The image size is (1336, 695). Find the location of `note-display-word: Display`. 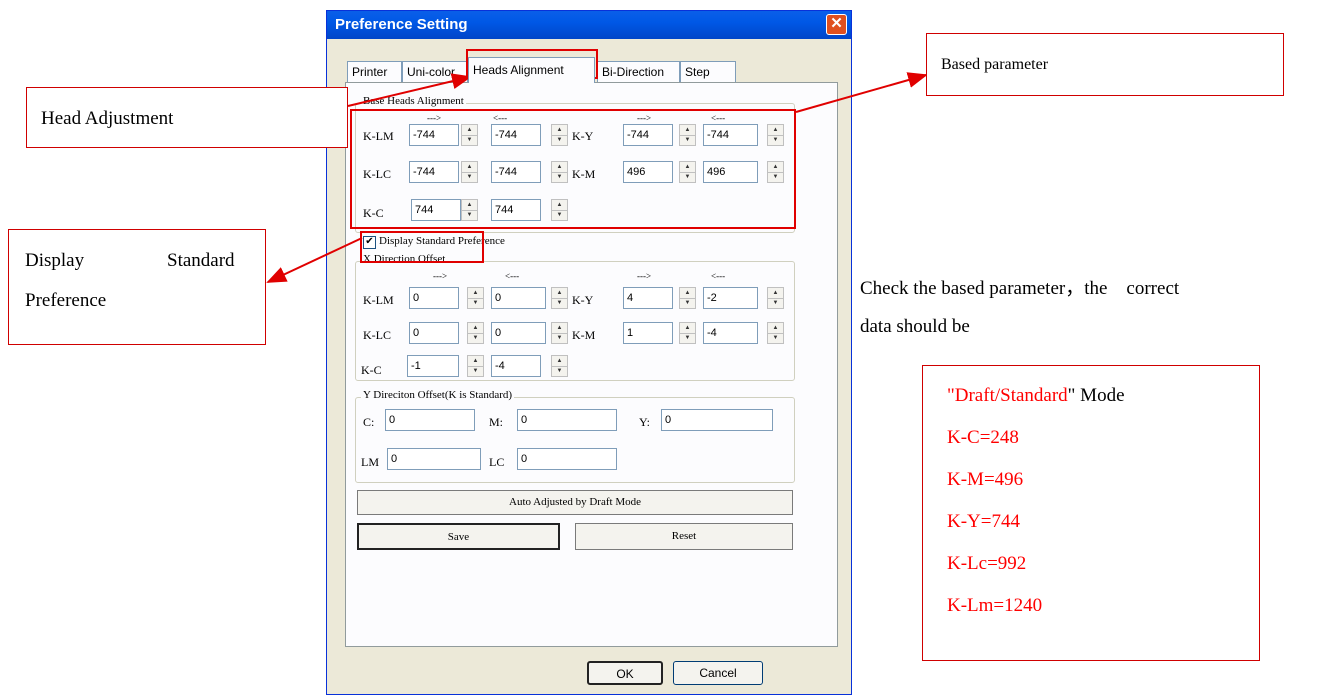

note-display-word: Display is located at coordinates (55, 260).